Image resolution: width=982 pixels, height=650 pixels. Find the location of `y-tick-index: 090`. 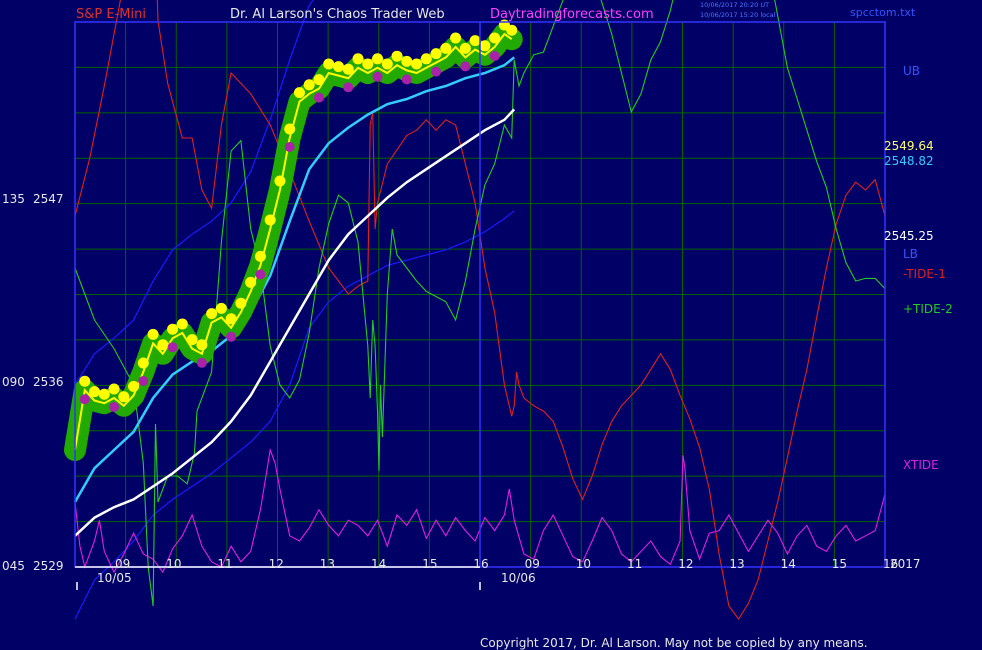

y-tick-index: 090 is located at coordinates (13, 382).